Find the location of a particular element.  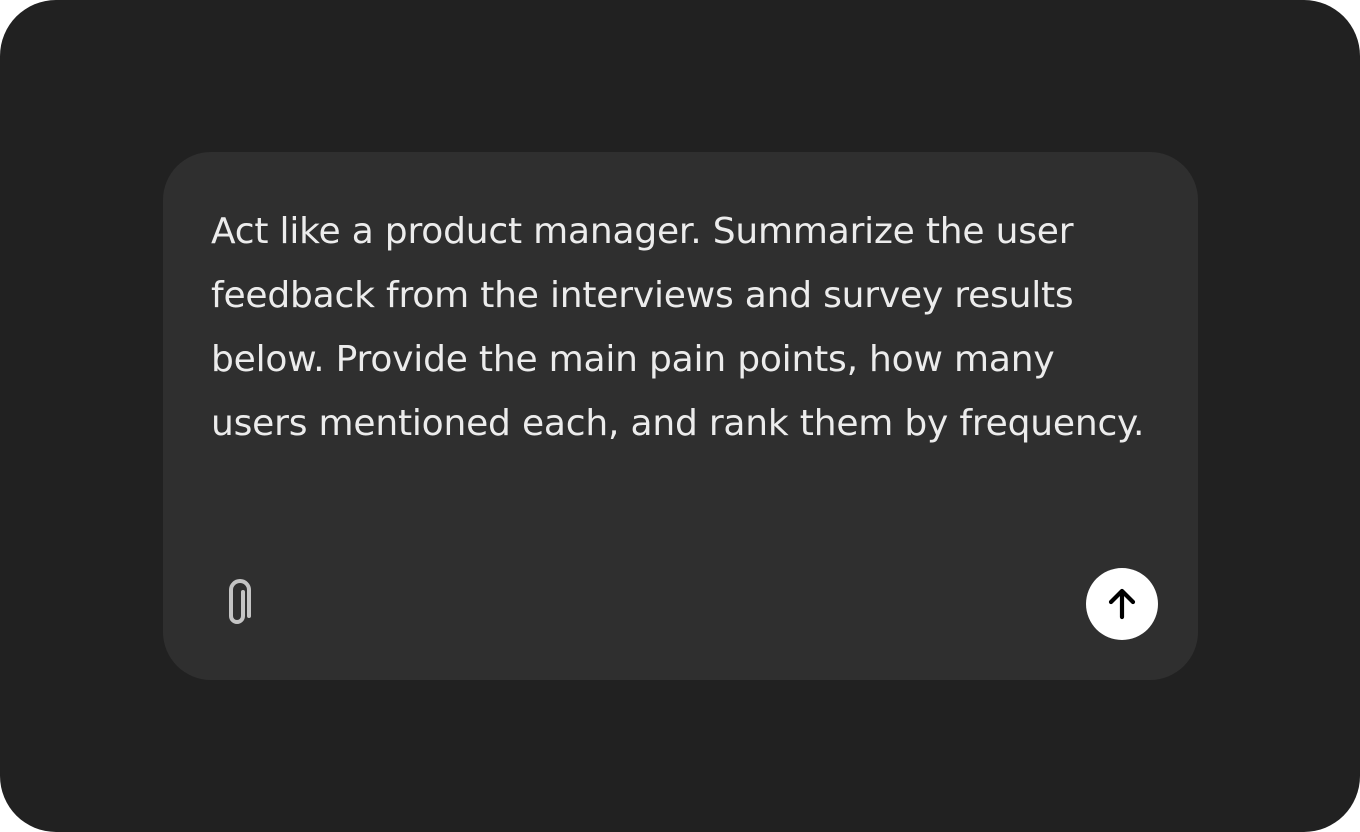

paperclip-icon is located at coordinates (240, 601).